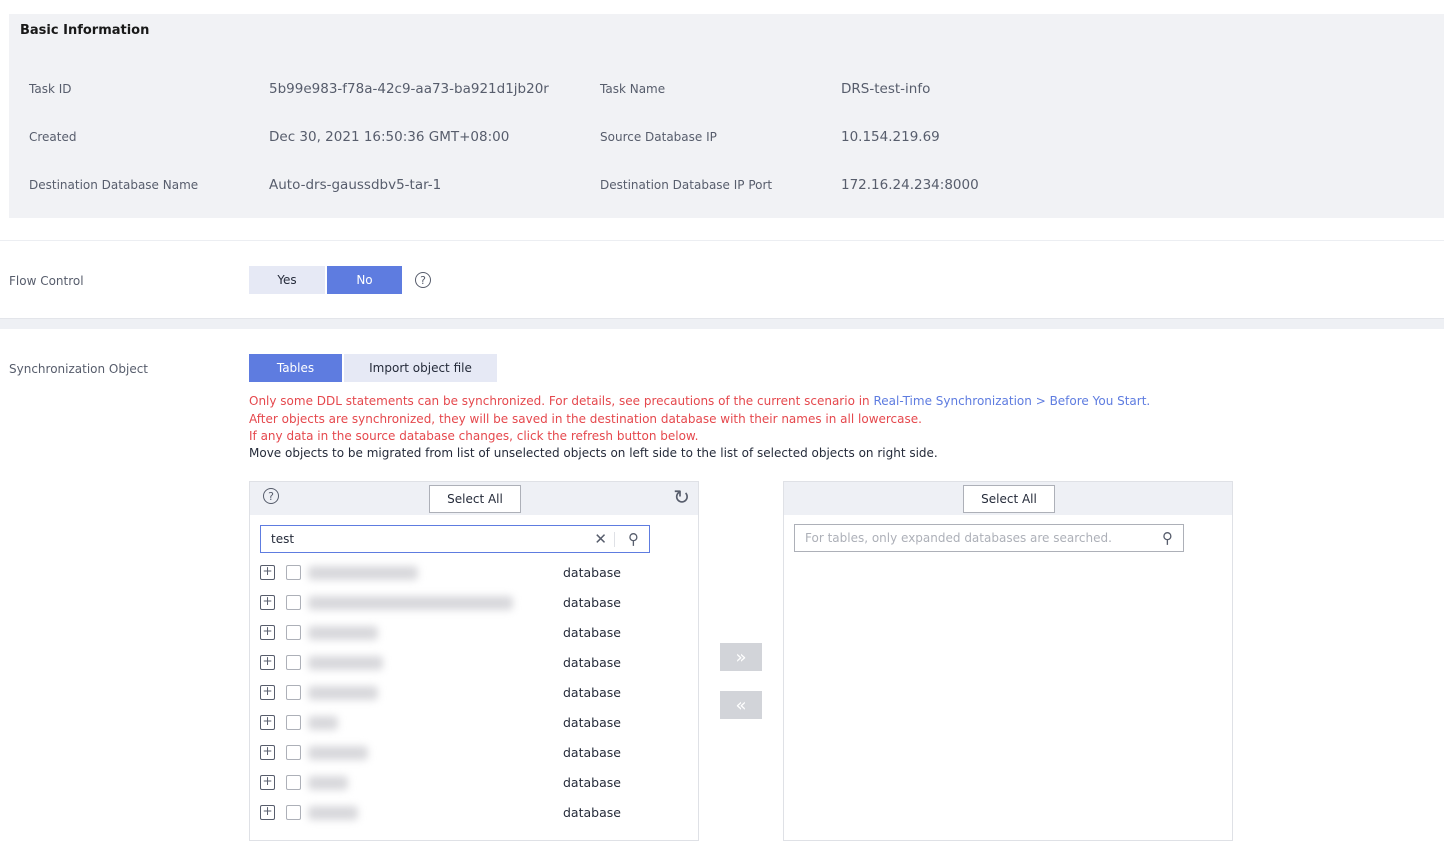 The image size is (1444, 841). Describe the element at coordinates (409, 89) in the screenshot. I see `task-id-value: 5b99e983-f78a-42c9-aa73-ba921d1jb20r` at that location.